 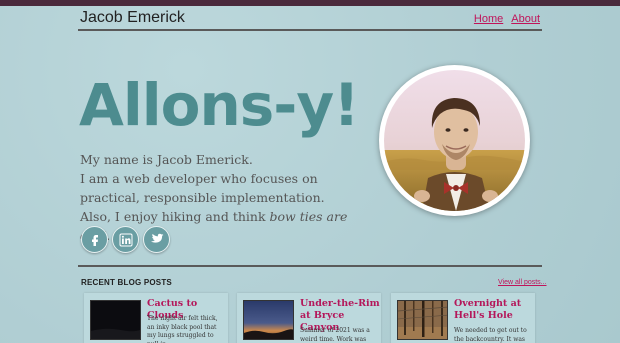 What do you see at coordinates (488, 19) in the screenshot?
I see `nav-link-home: Home` at bounding box center [488, 19].